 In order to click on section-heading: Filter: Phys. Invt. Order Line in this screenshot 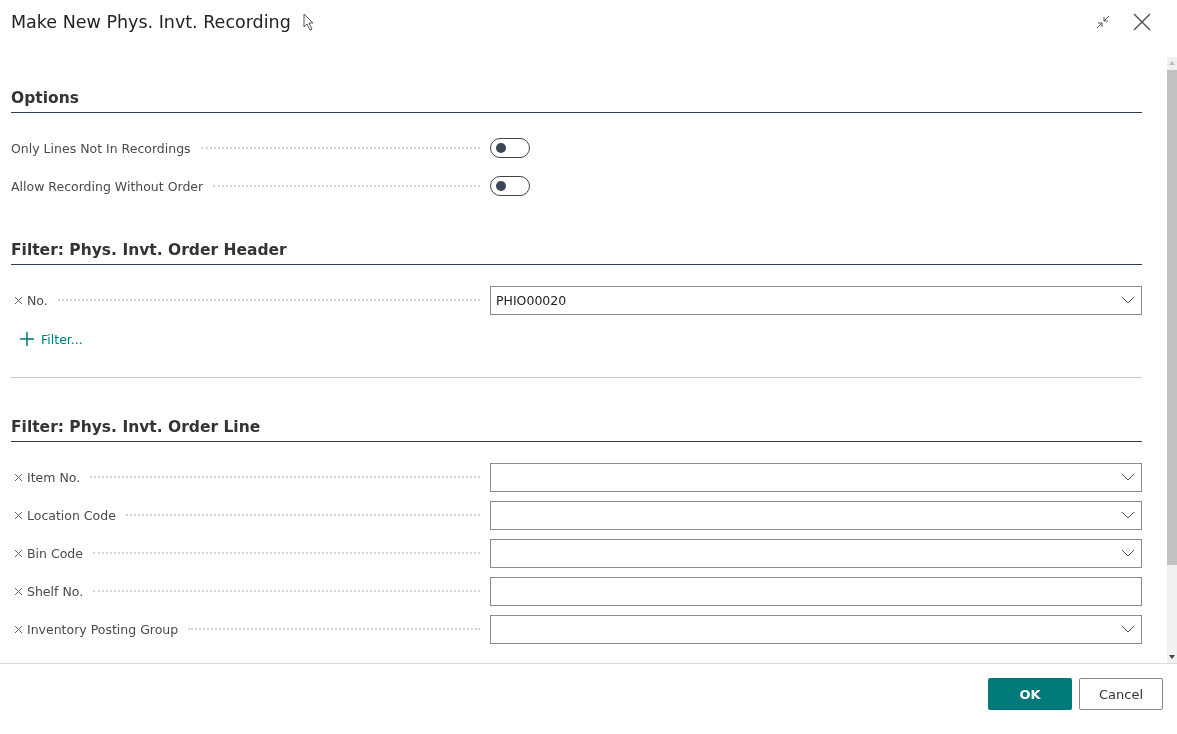, I will do `click(576, 430)`.